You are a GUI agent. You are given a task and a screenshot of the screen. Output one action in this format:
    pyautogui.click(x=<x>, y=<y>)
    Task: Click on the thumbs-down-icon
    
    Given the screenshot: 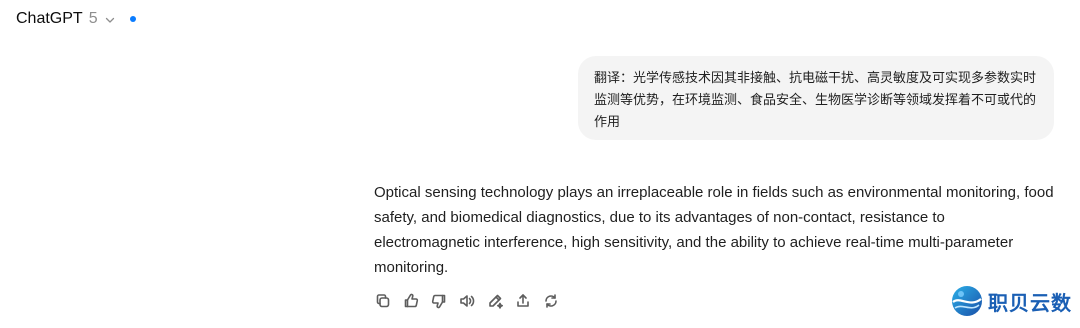 What is the action you would take?
    pyautogui.click(x=438, y=301)
    